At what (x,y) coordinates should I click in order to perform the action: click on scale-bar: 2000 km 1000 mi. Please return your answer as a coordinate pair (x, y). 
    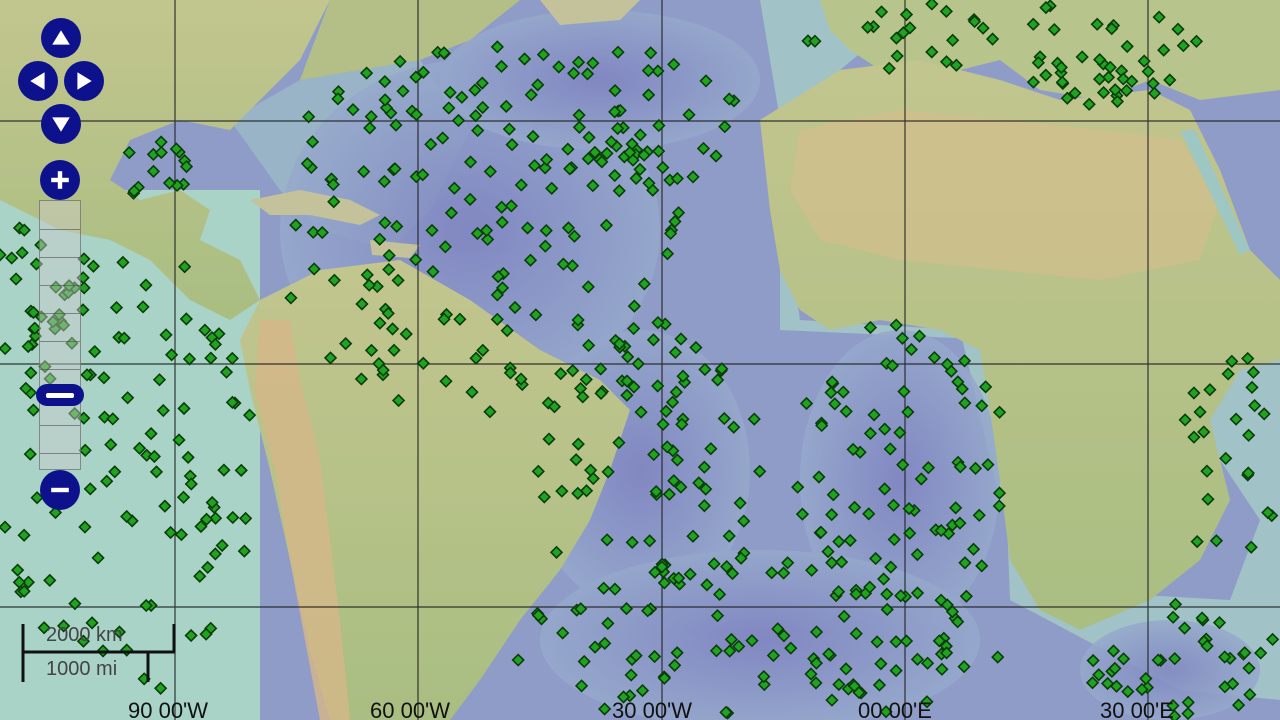
    Looking at the image, I should click on (100, 652).